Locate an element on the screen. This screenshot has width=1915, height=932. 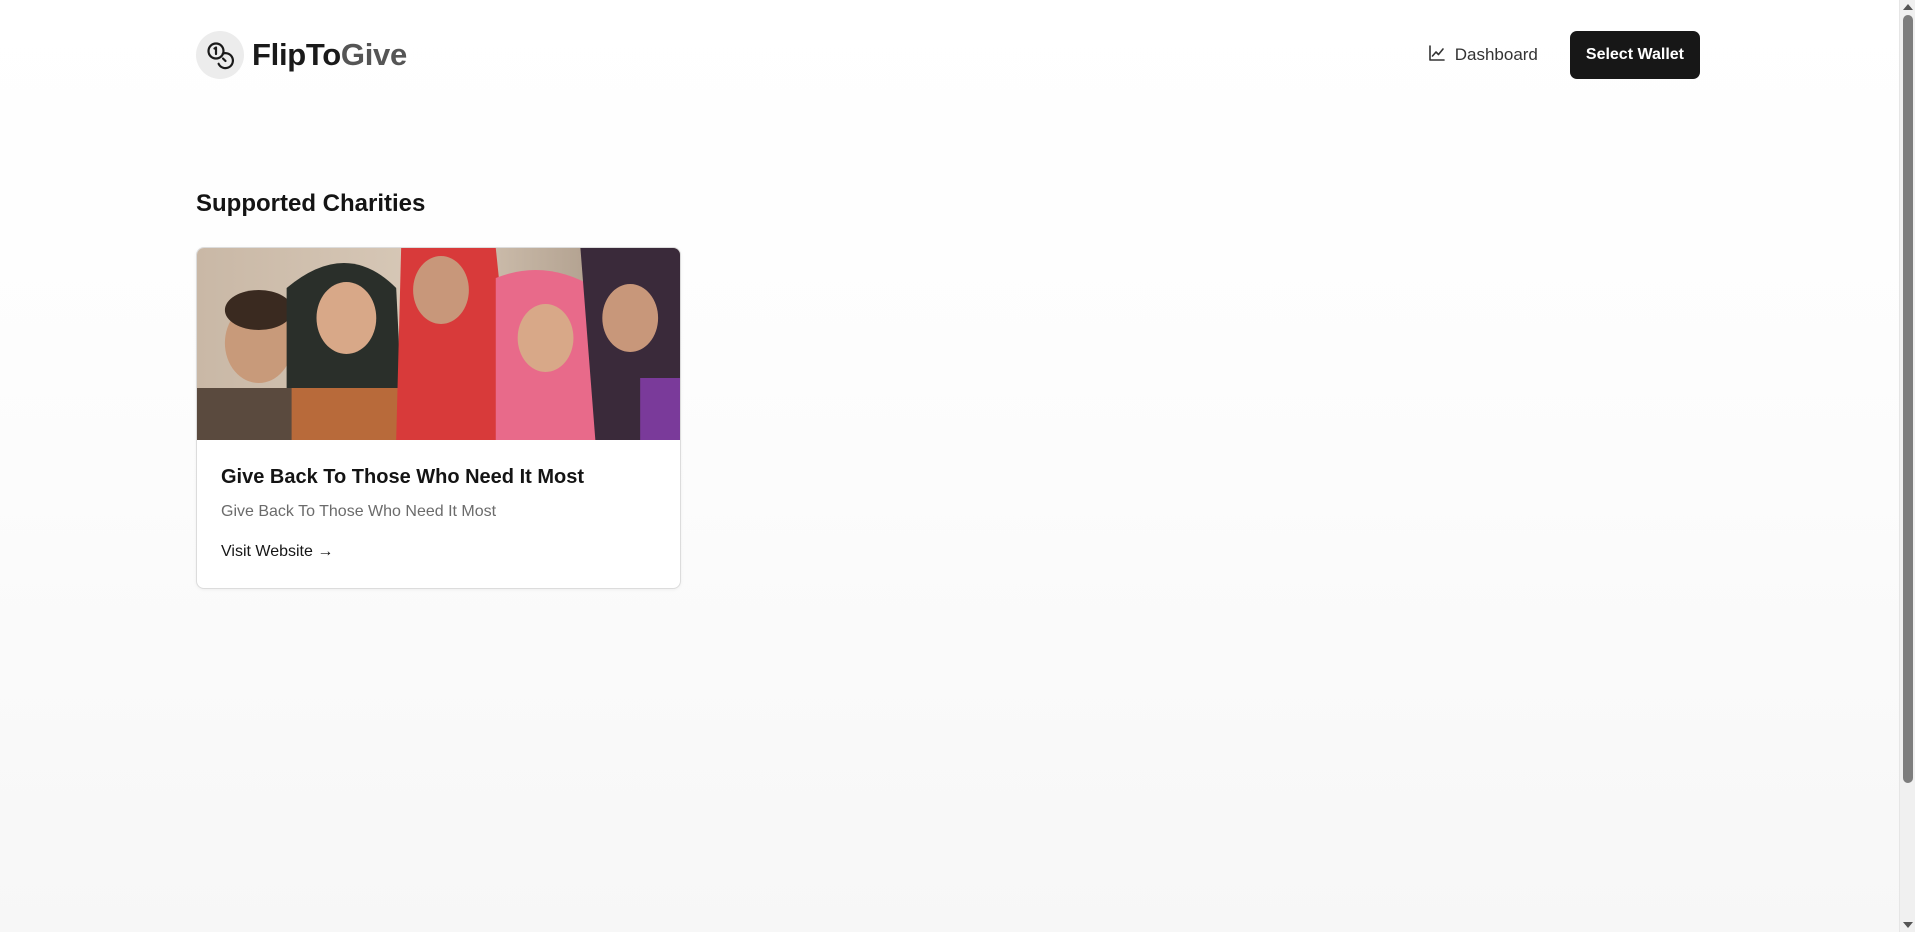
brand-name-part1: FlipTo is located at coordinates (296, 54).